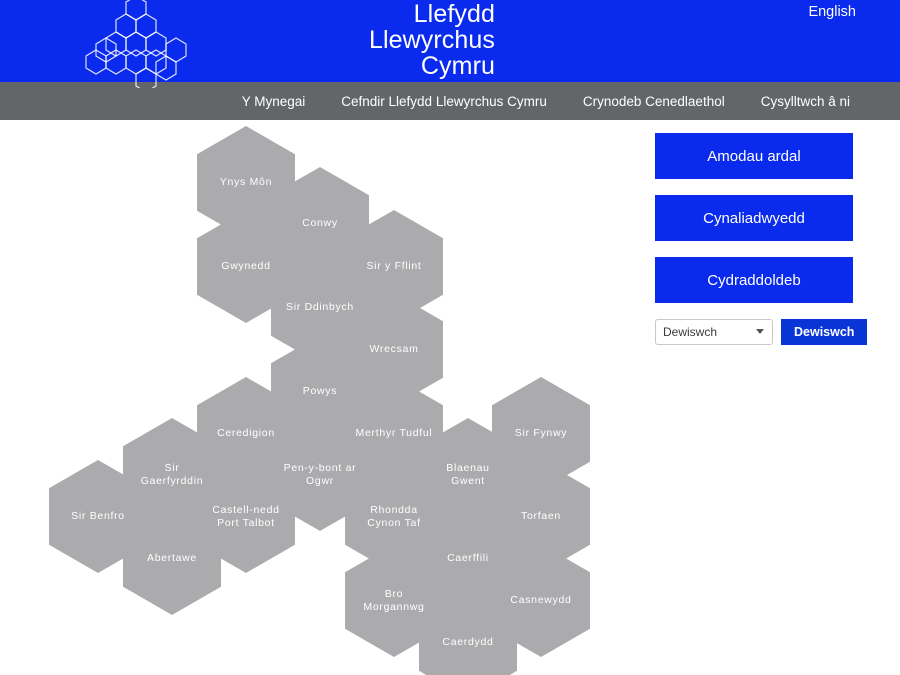 The height and width of the screenshot is (675, 900). I want to click on map-hex-label: Abertawe, so click(172, 558).